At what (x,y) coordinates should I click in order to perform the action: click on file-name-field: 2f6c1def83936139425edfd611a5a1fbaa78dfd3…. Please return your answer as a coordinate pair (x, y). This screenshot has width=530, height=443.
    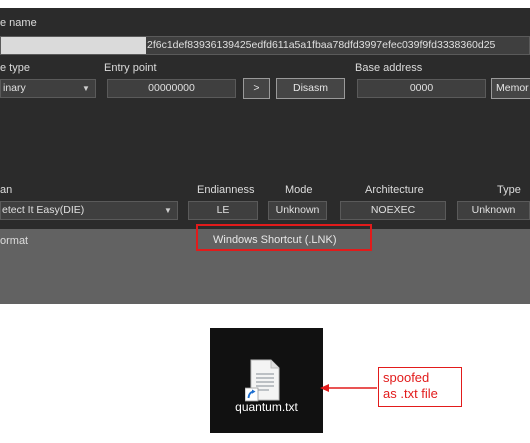
    Looking at the image, I should click on (265, 45).